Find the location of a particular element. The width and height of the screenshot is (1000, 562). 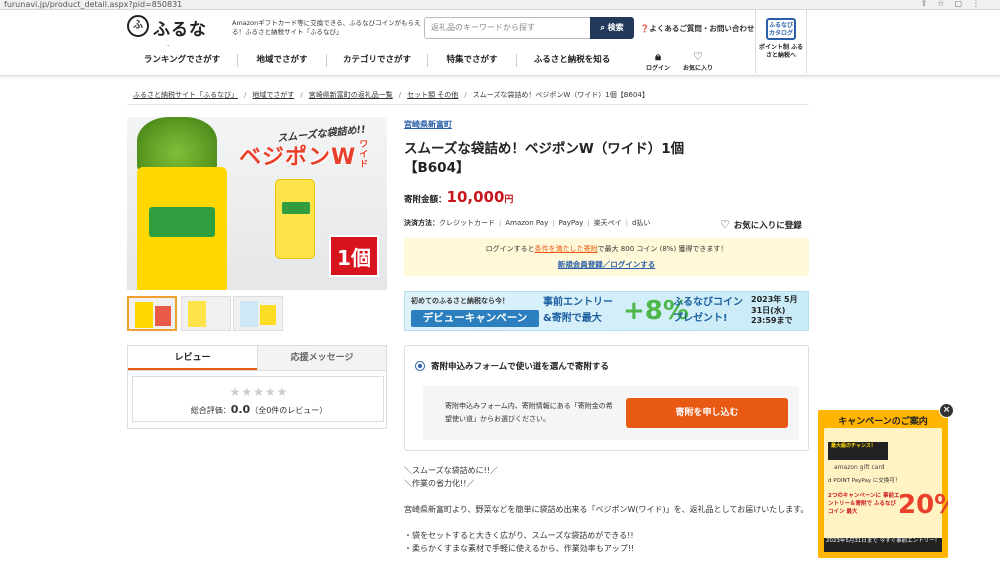

popup-text-c: d POINT PayPay に交換可！ is located at coordinates (864, 481).